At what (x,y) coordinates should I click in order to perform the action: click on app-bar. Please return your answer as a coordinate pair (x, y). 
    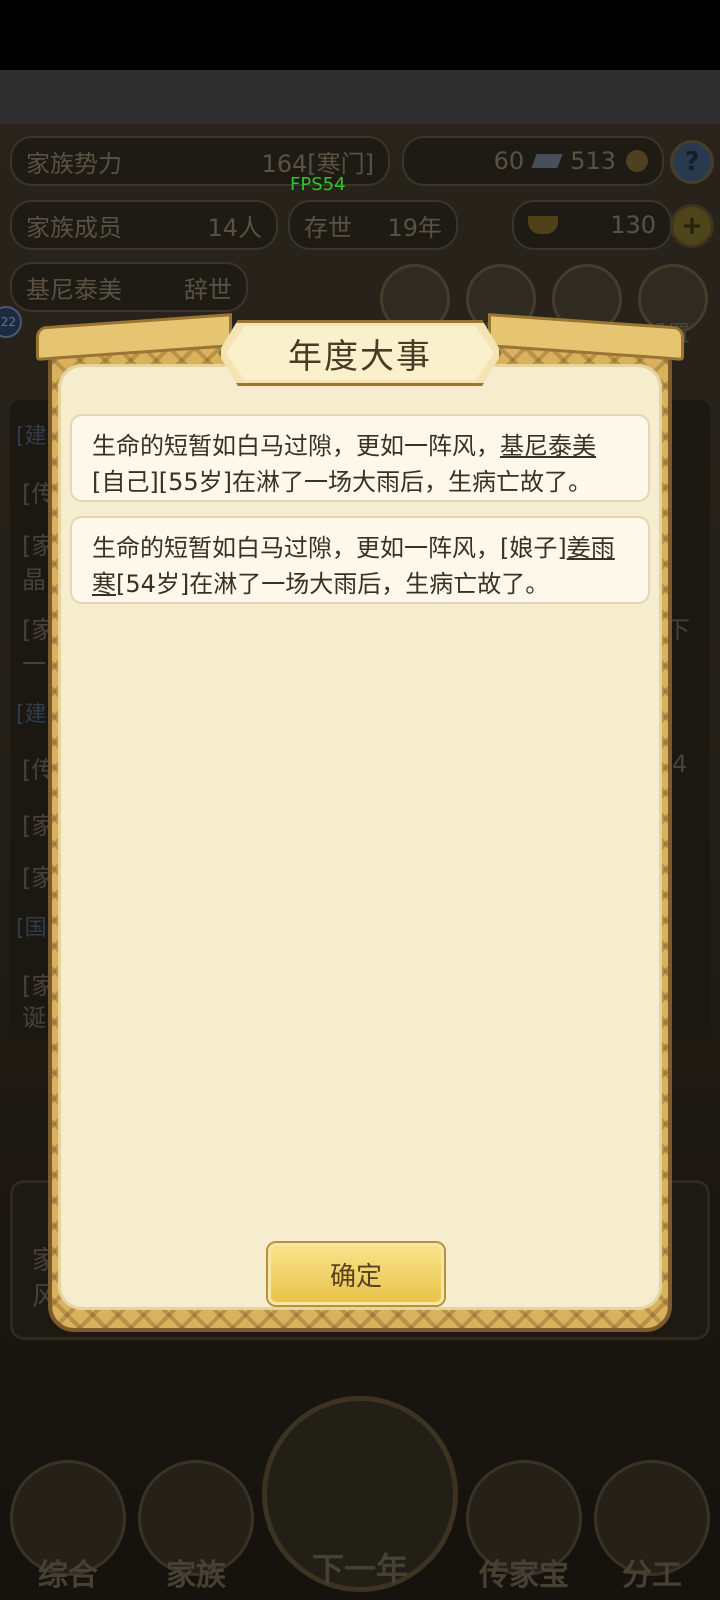
    Looking at the image, I should click on (360, 97).